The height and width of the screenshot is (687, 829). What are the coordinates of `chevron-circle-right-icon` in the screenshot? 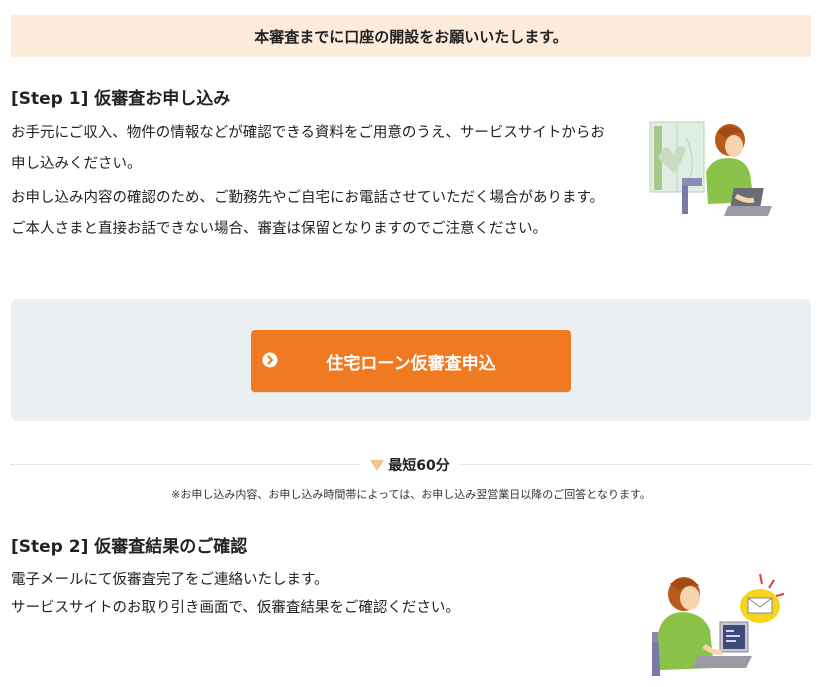 It's located at (270, 360).